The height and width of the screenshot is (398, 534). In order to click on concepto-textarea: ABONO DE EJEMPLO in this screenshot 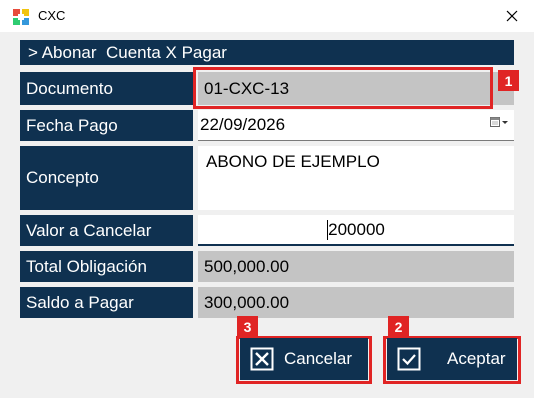, I will do `click(356, 178)`.